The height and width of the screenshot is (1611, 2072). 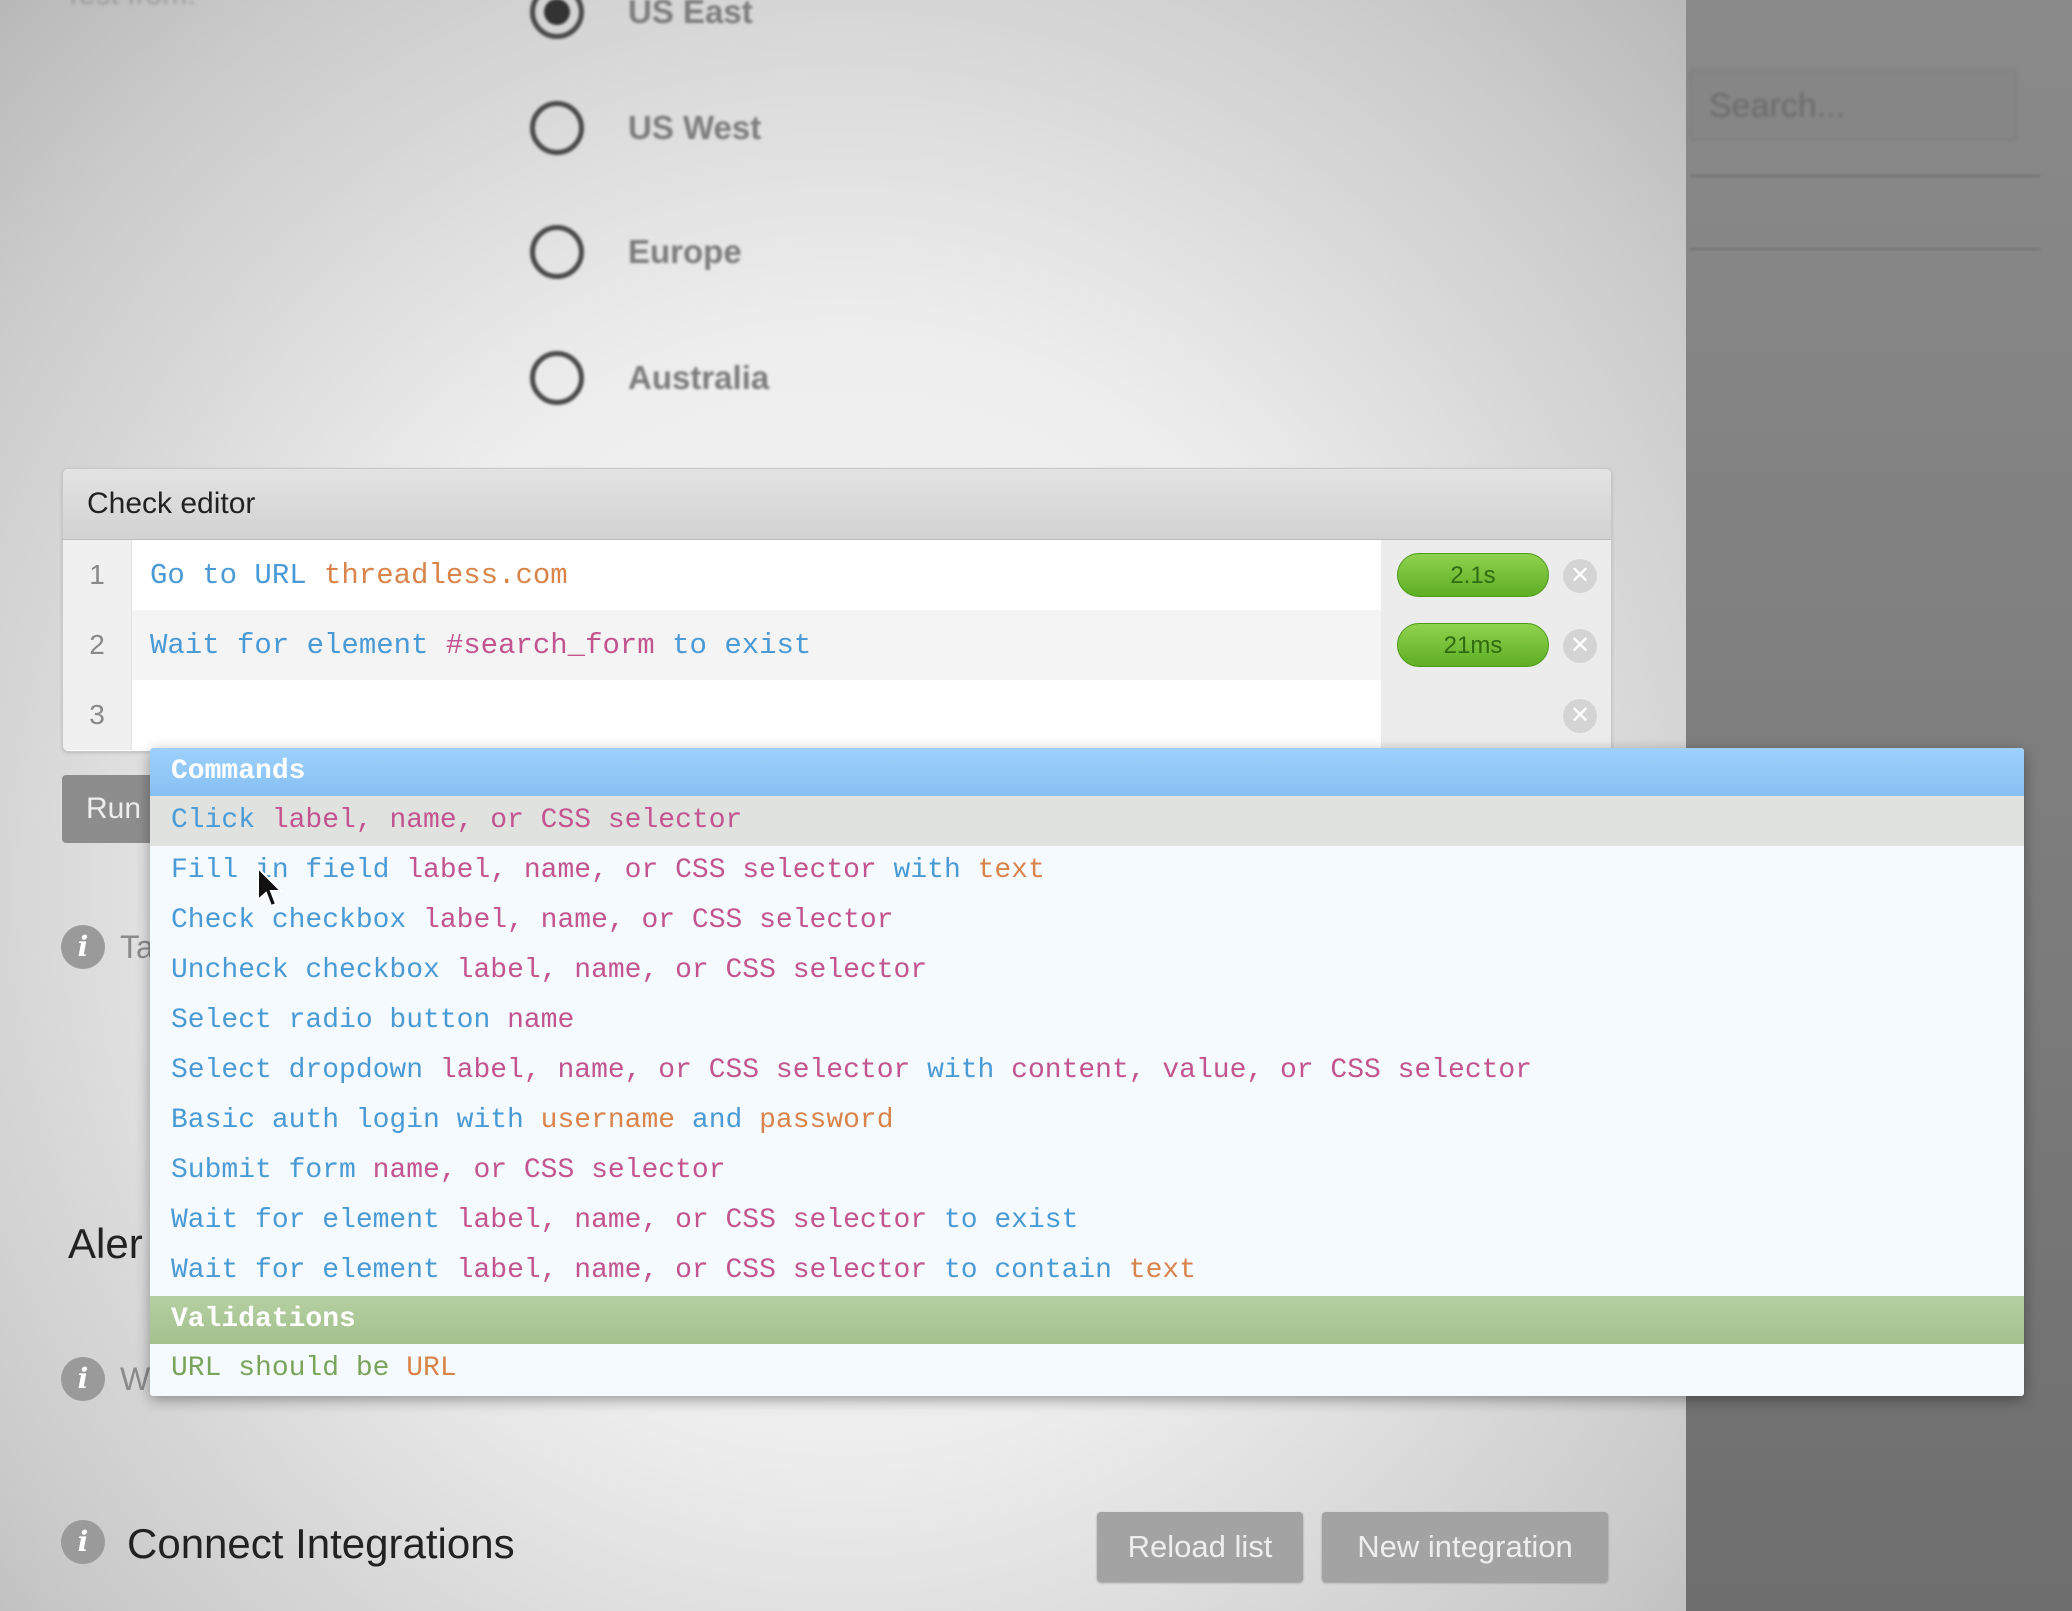 I want to click on radio-label: US East, so click(x=690, y=15).